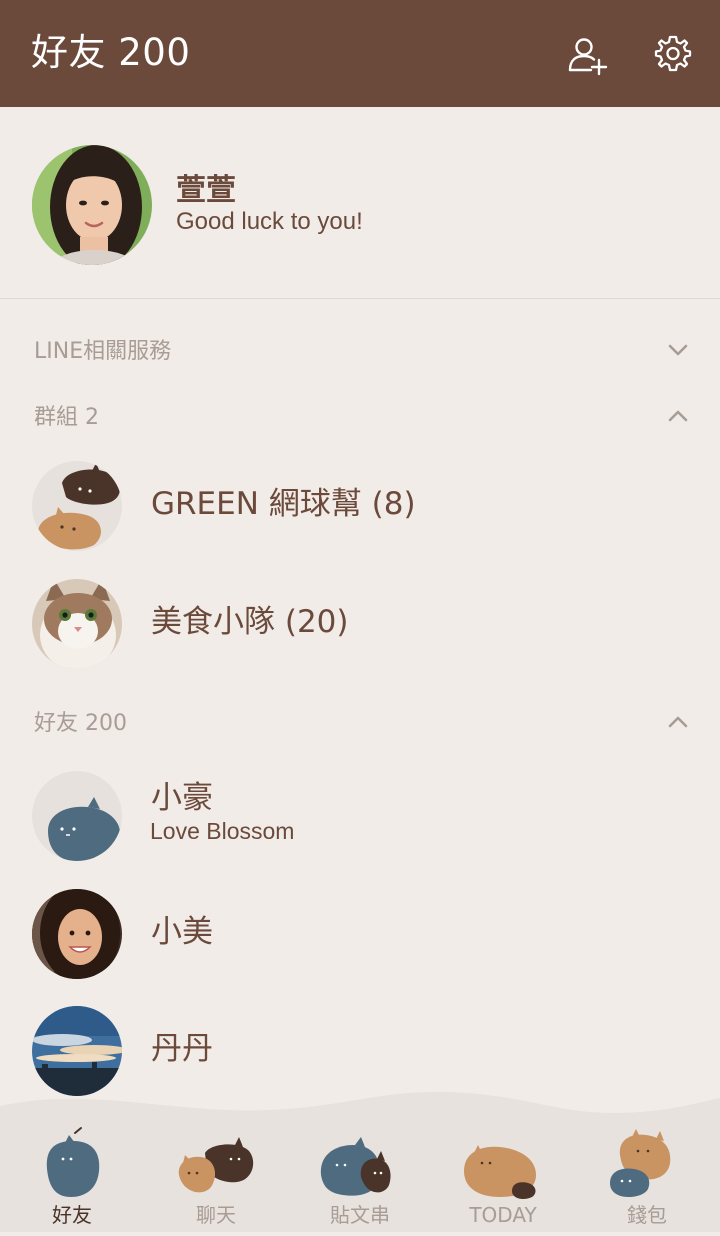 Image resolution: width=720 pixels, height=1236 pixels. Describe the element at coordinates (182, 798) in the screenshot. I see `friend-name: 小豪` at that location.